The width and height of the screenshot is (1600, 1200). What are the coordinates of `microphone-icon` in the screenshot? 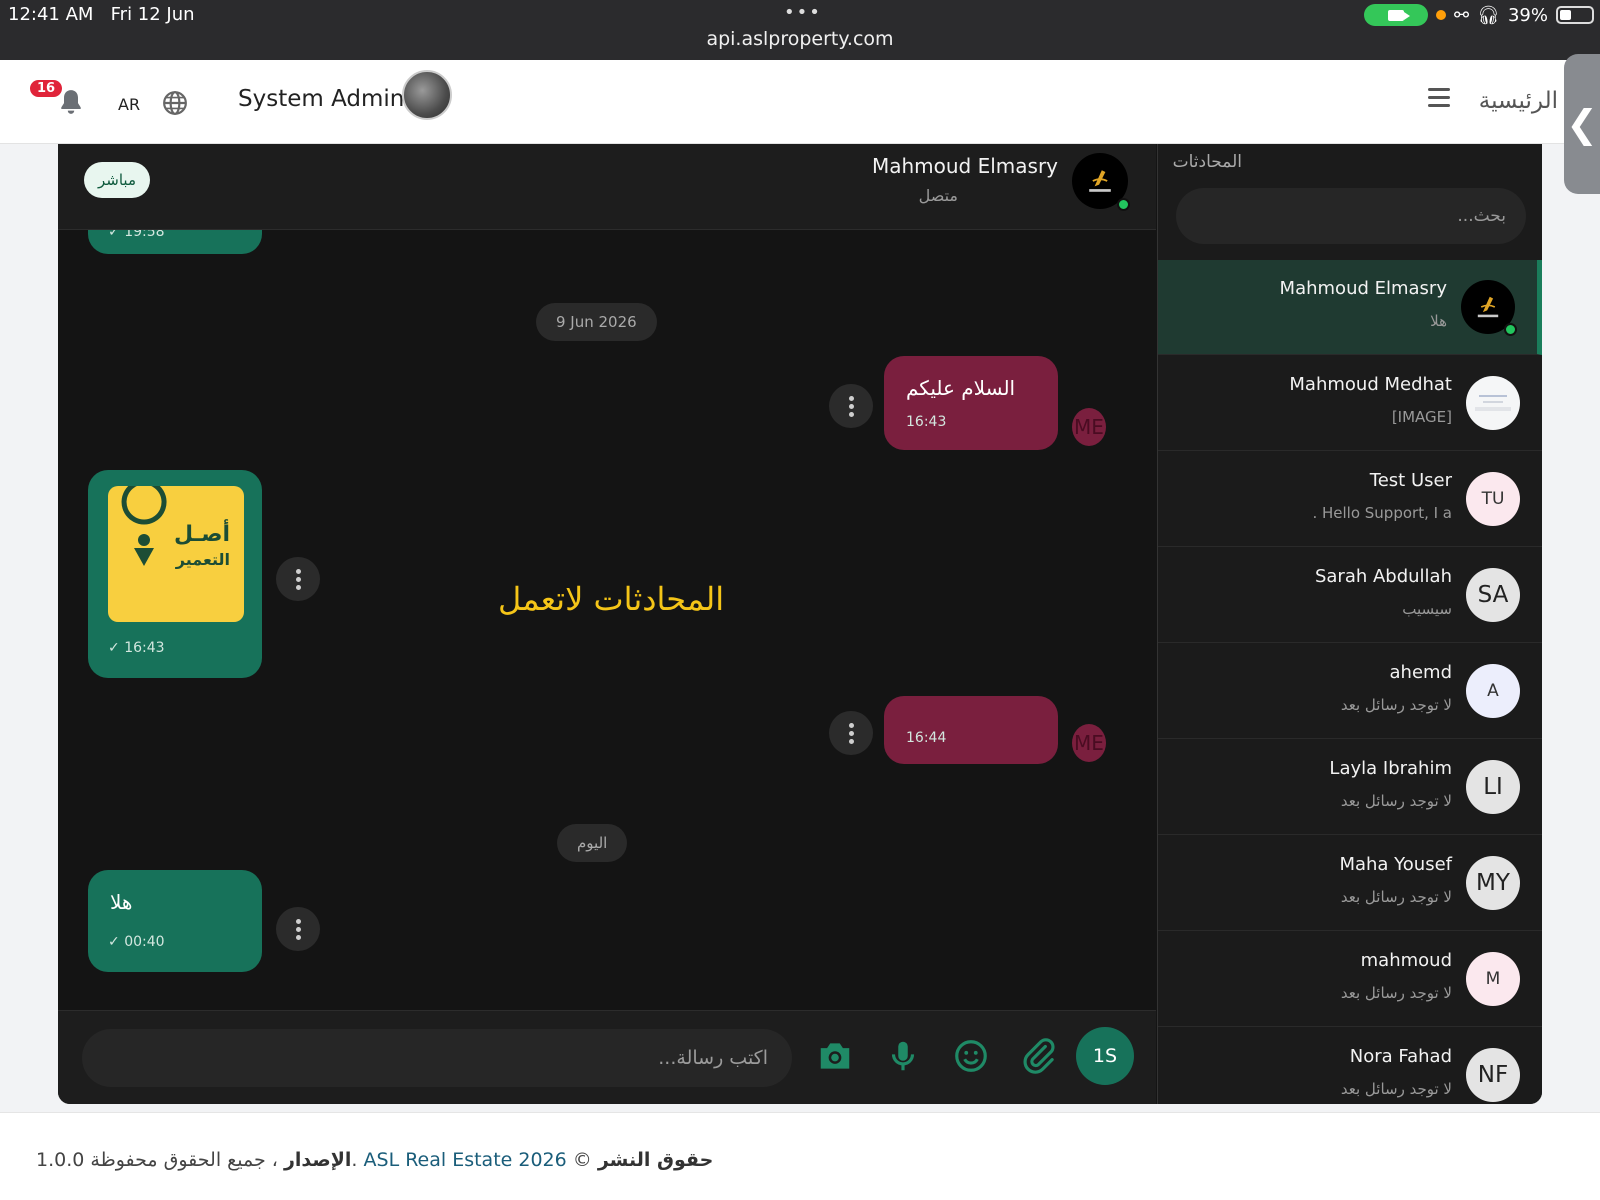 It's located at (903, 1056).